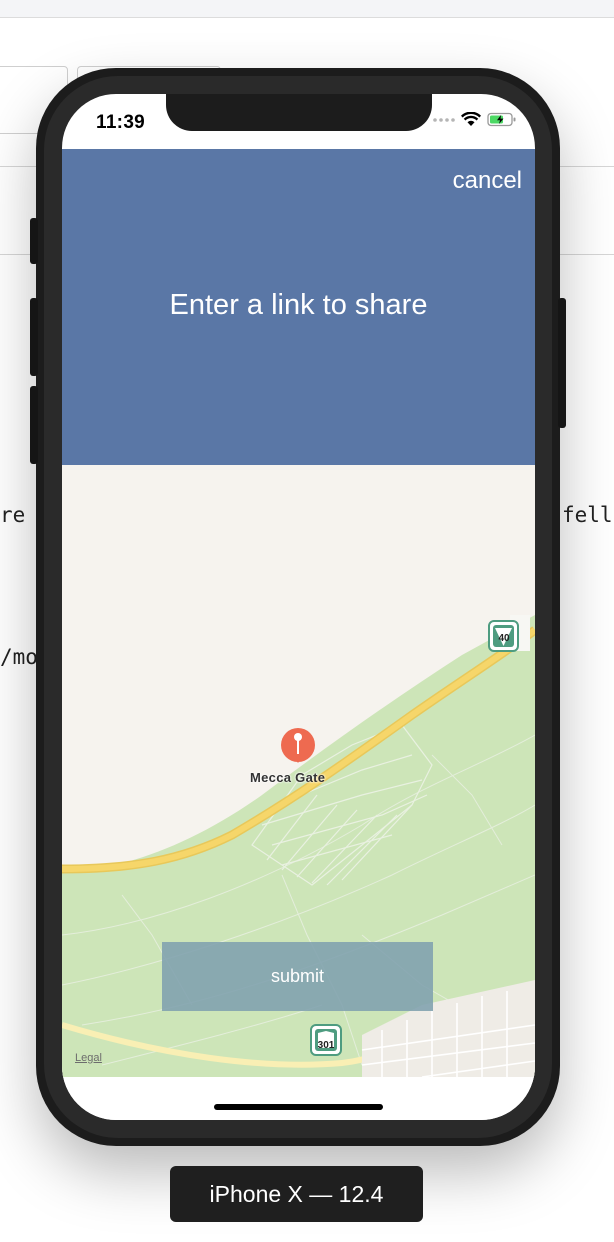  I want to click on legal-link: Legal, so click(88, 1058).